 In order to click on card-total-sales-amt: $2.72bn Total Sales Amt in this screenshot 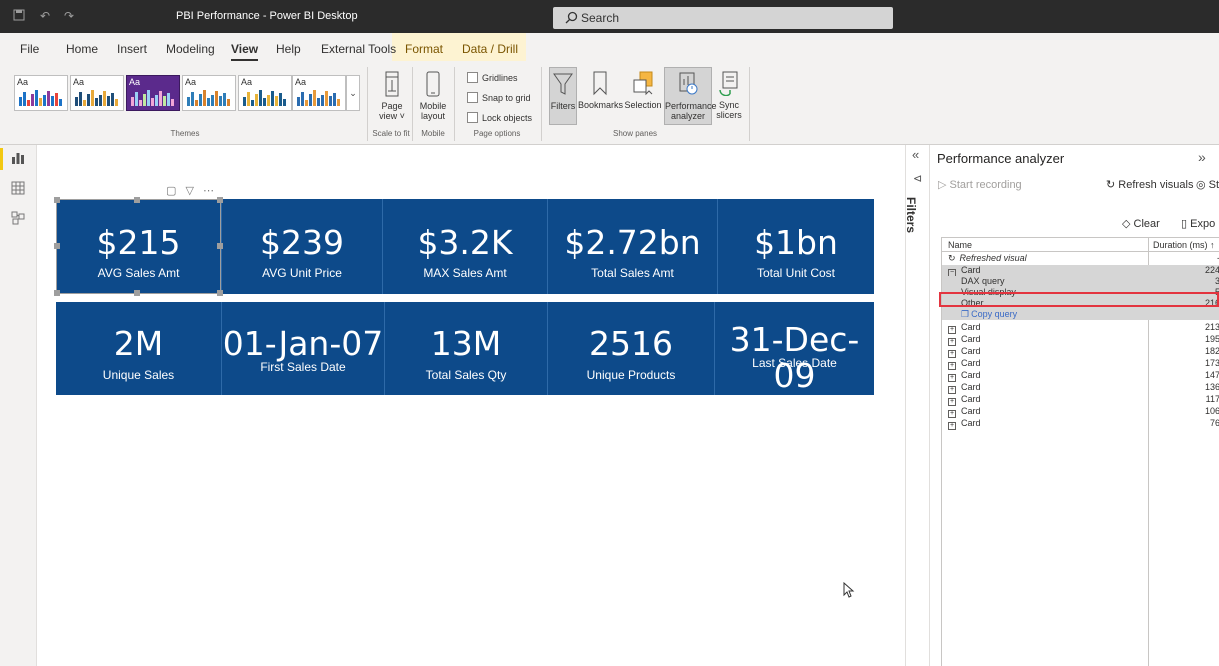, I will do `click(632, 246)`.